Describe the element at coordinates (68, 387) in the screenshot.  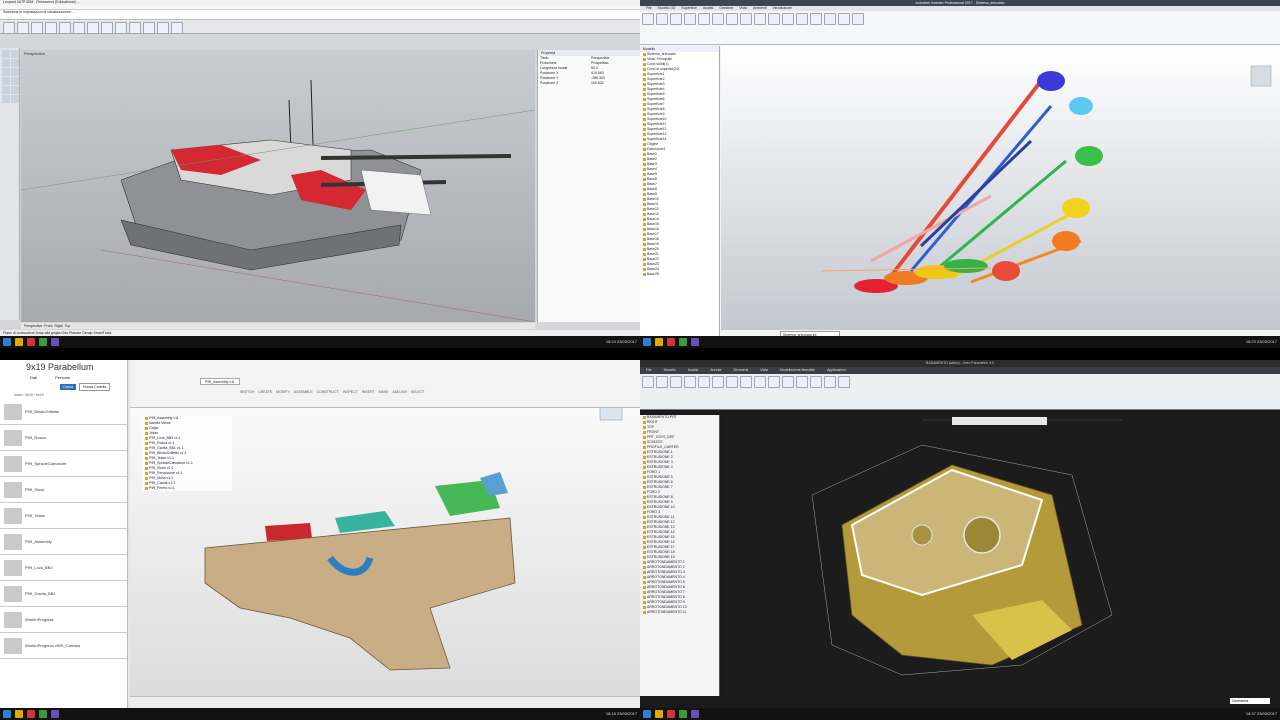
I see `upload-button: Carica` at that location.